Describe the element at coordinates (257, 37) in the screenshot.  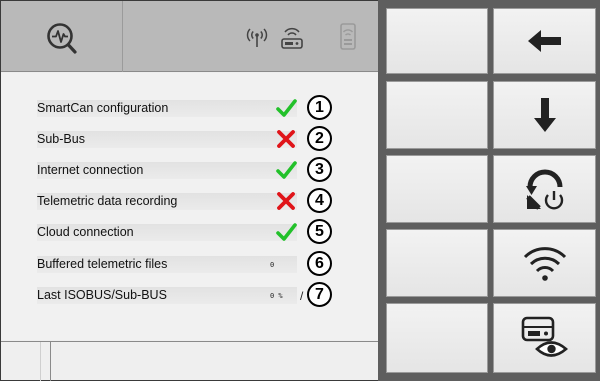
I see `antenna-icon` at that location.